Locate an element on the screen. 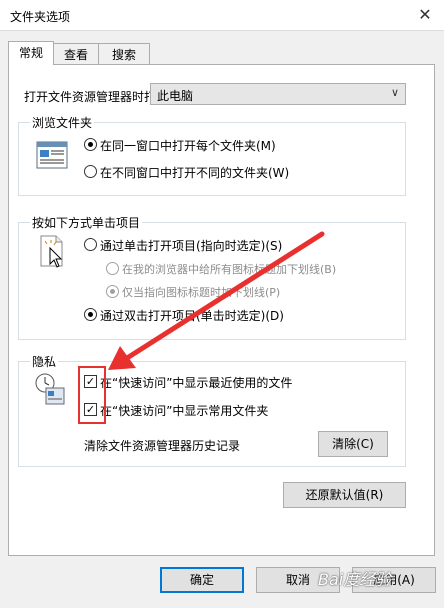 The height and width of the screenshot is (608, 444). open-explorer-value: 此电脑 is located at coordinates (175, 96).